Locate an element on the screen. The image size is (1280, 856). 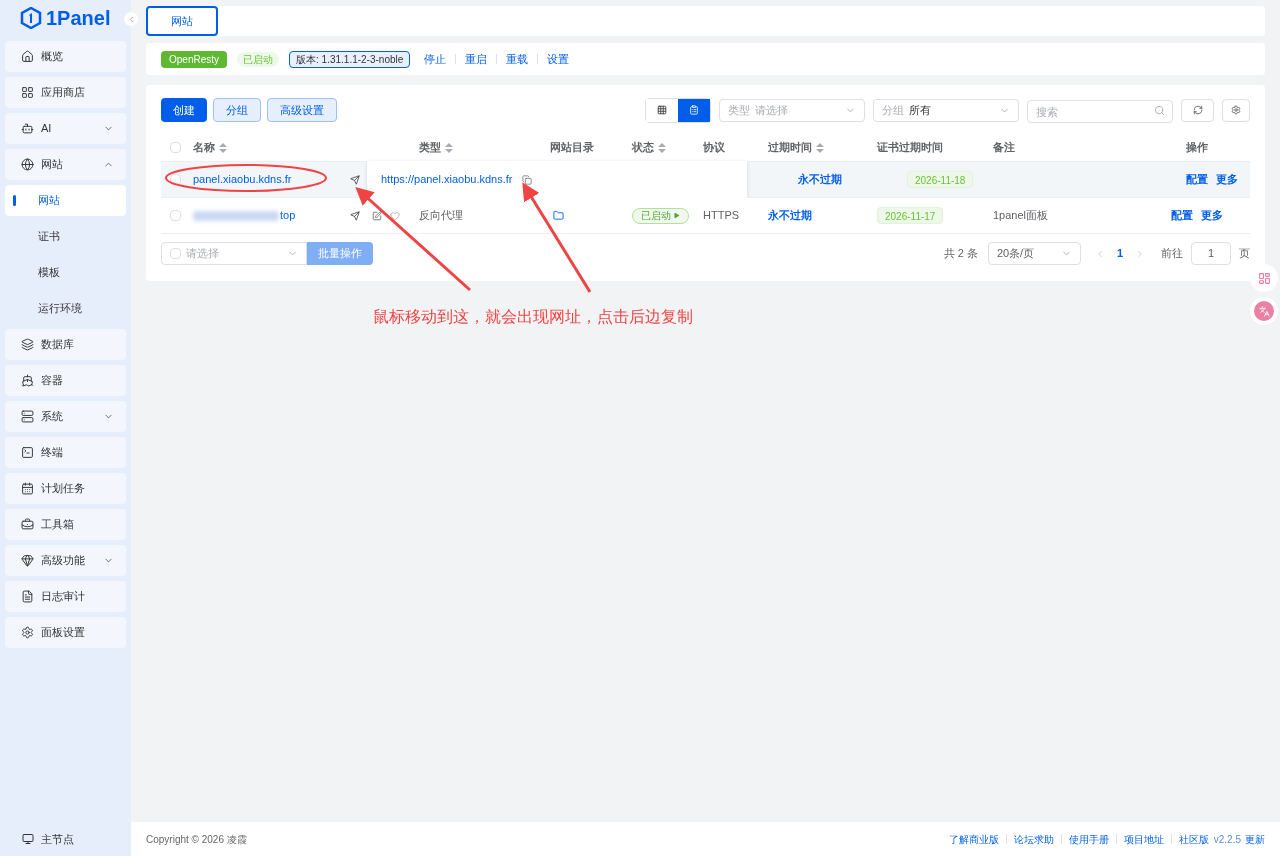
column-header: 操作 is located at coordinates (1196, 148).